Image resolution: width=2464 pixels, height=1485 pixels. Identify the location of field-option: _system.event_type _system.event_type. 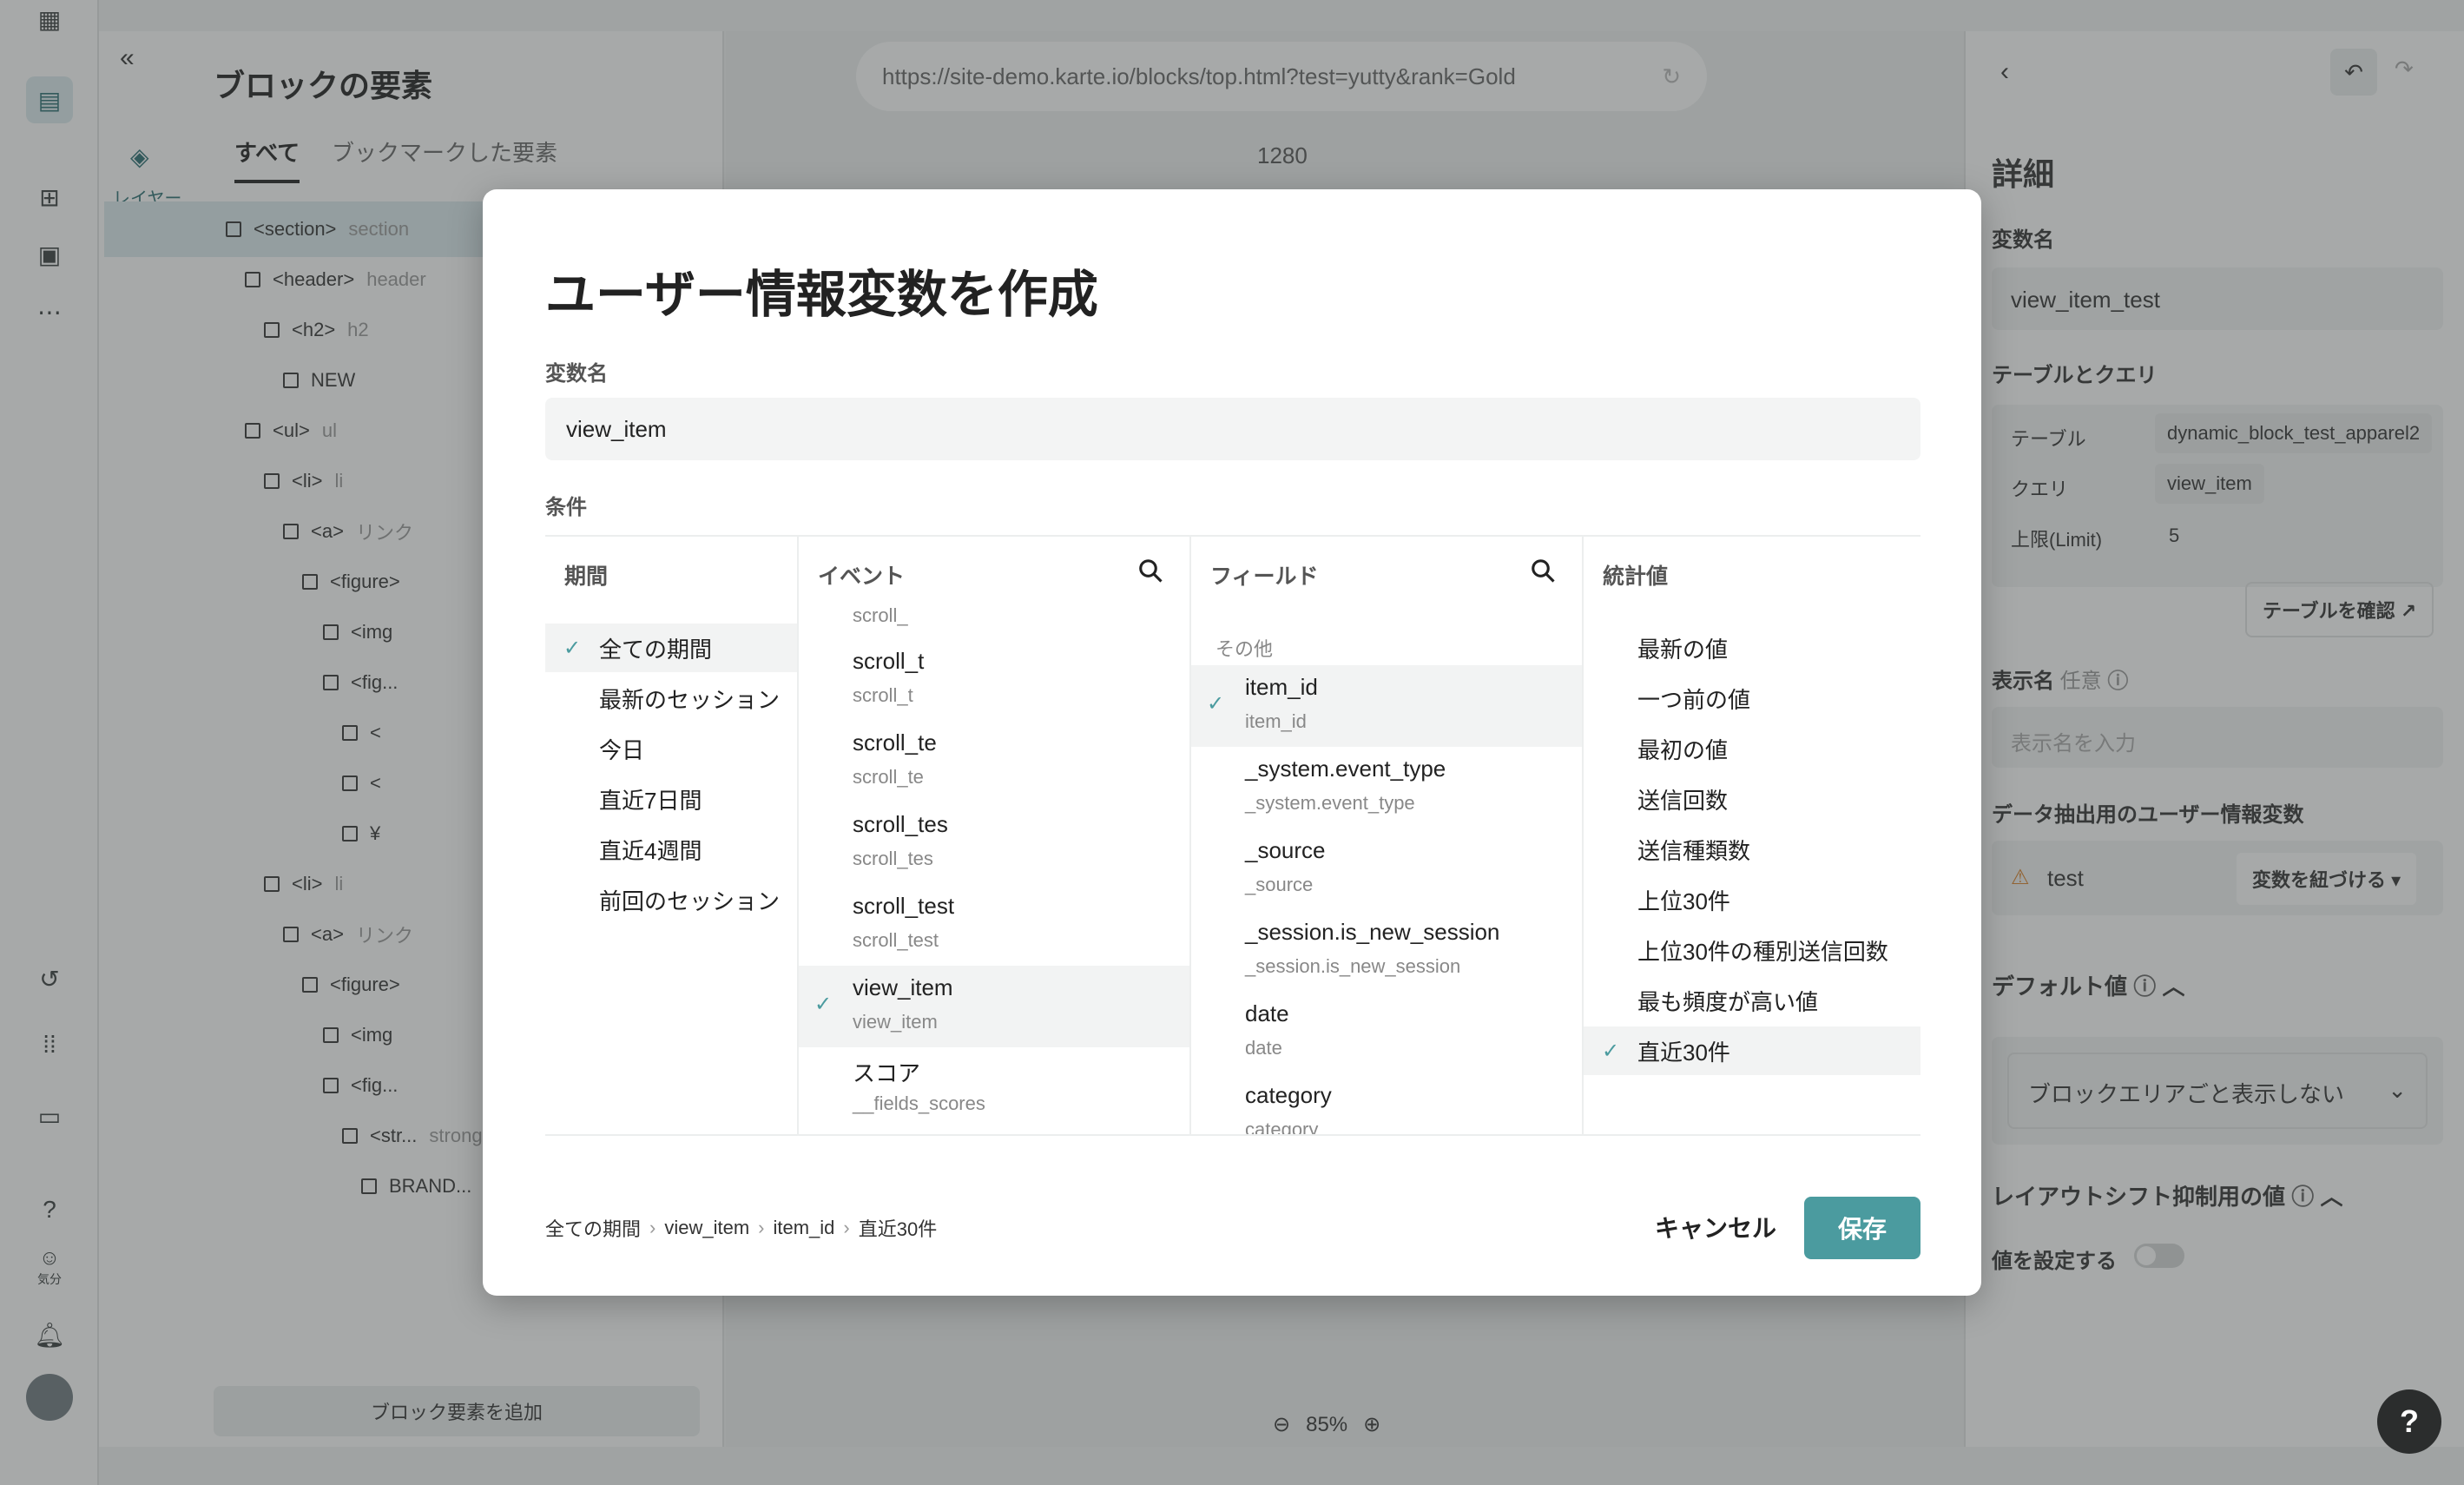
(1386, 788).